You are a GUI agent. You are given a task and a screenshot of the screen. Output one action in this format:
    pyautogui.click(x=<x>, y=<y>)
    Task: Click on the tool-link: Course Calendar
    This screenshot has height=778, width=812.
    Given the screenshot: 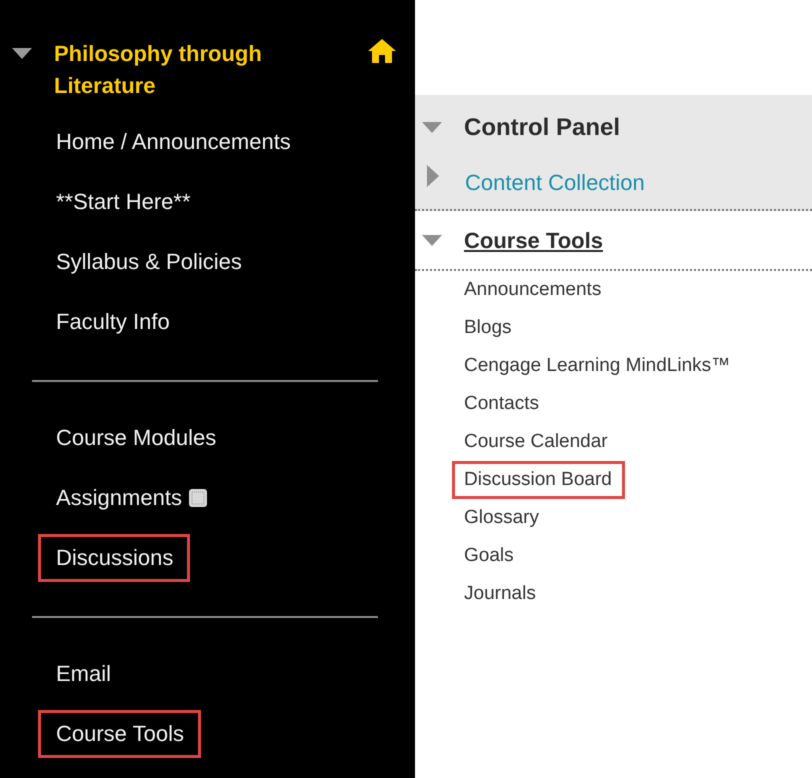 What is the action you would take?
    pyautogui.click(x=536, y=442)
    